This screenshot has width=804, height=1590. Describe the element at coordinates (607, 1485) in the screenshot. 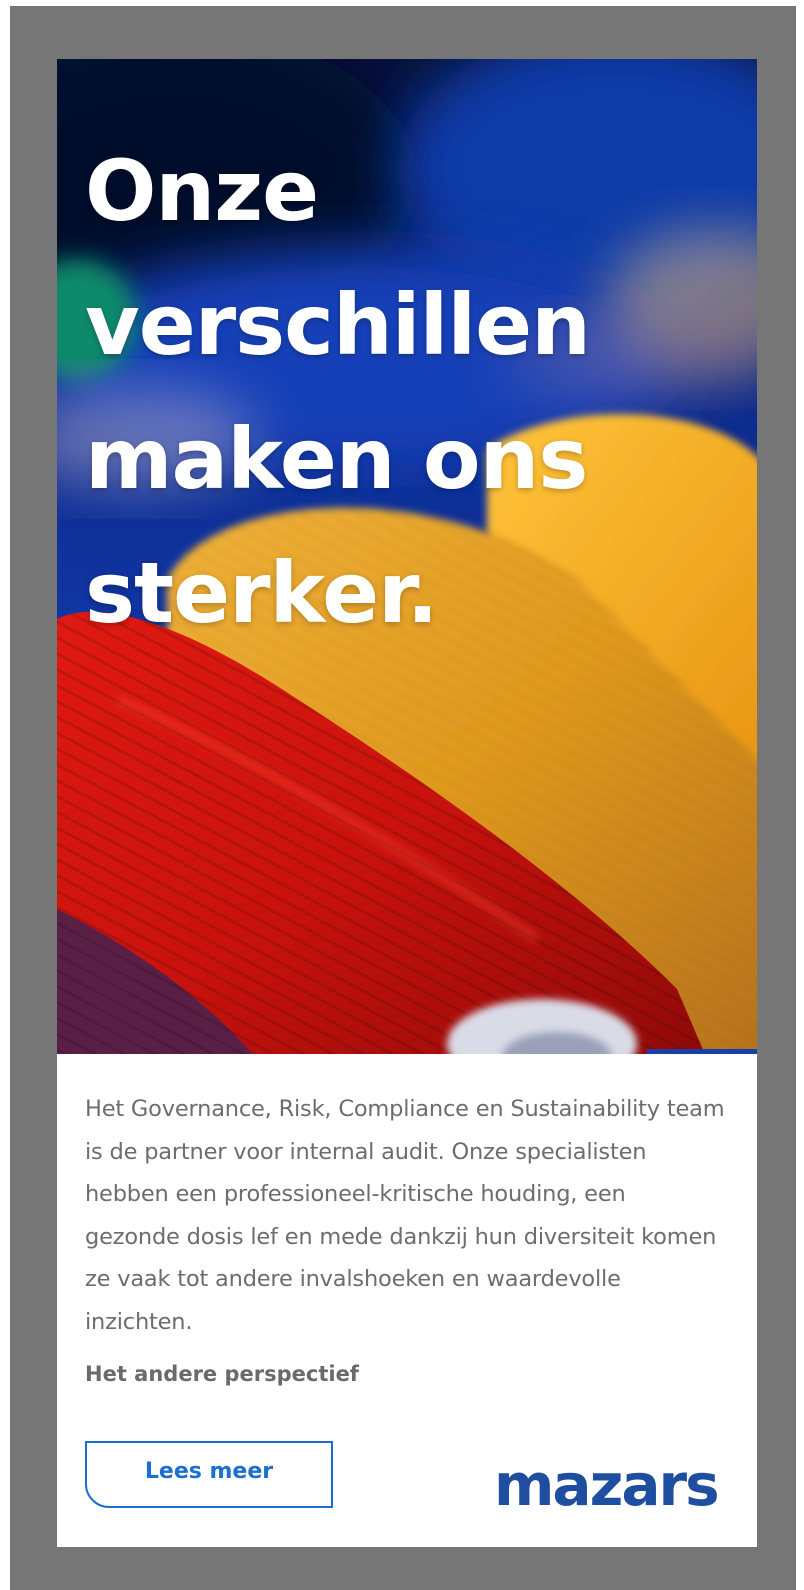

I see `mazars-logo: mazars` at that location.